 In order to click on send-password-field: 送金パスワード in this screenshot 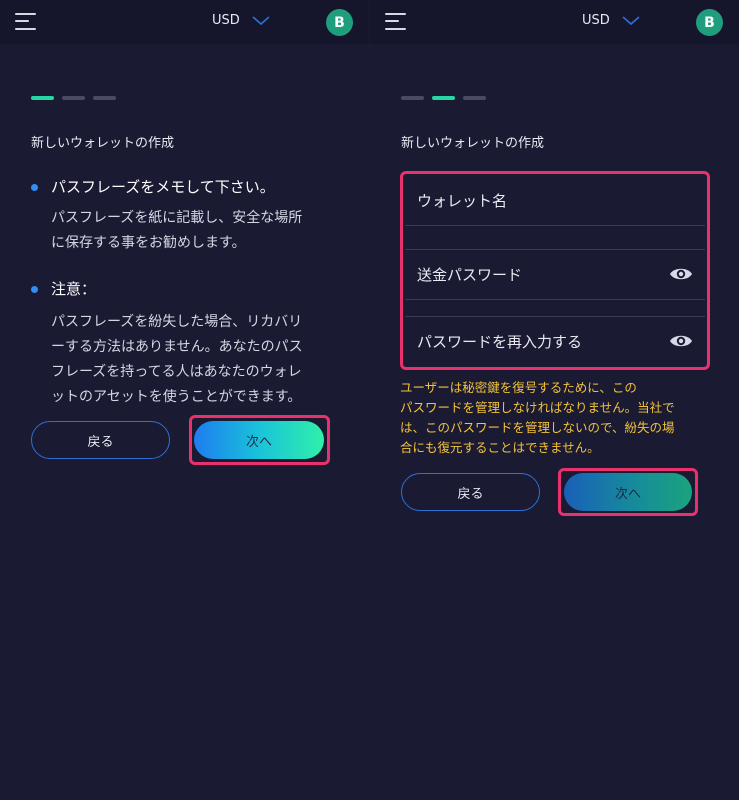, I will do `click(555, 275)`.